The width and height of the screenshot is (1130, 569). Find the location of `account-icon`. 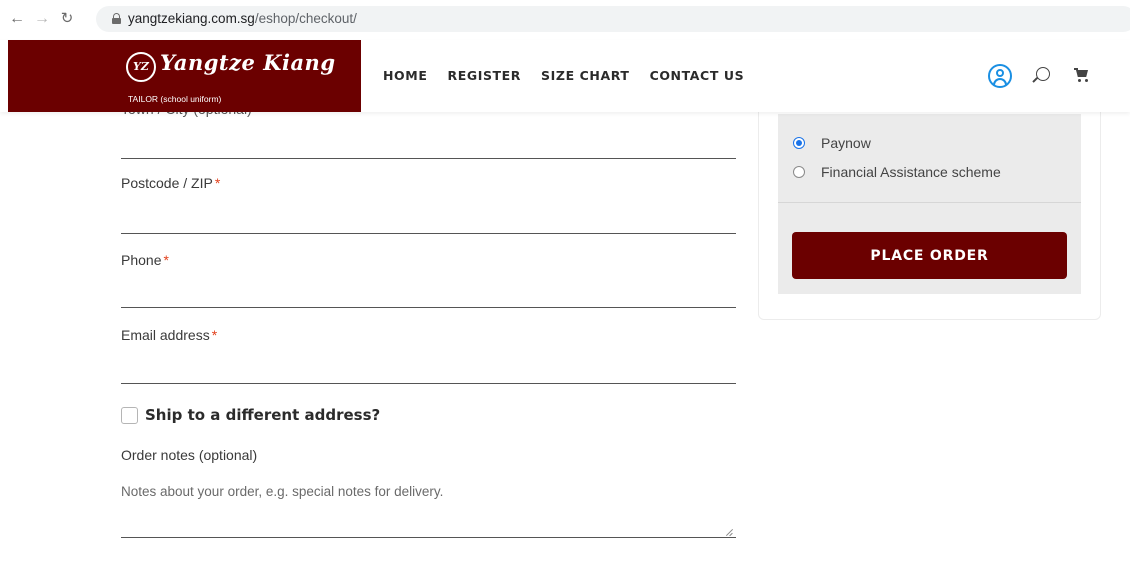

account-icon is located at coordinates (1000, 76).